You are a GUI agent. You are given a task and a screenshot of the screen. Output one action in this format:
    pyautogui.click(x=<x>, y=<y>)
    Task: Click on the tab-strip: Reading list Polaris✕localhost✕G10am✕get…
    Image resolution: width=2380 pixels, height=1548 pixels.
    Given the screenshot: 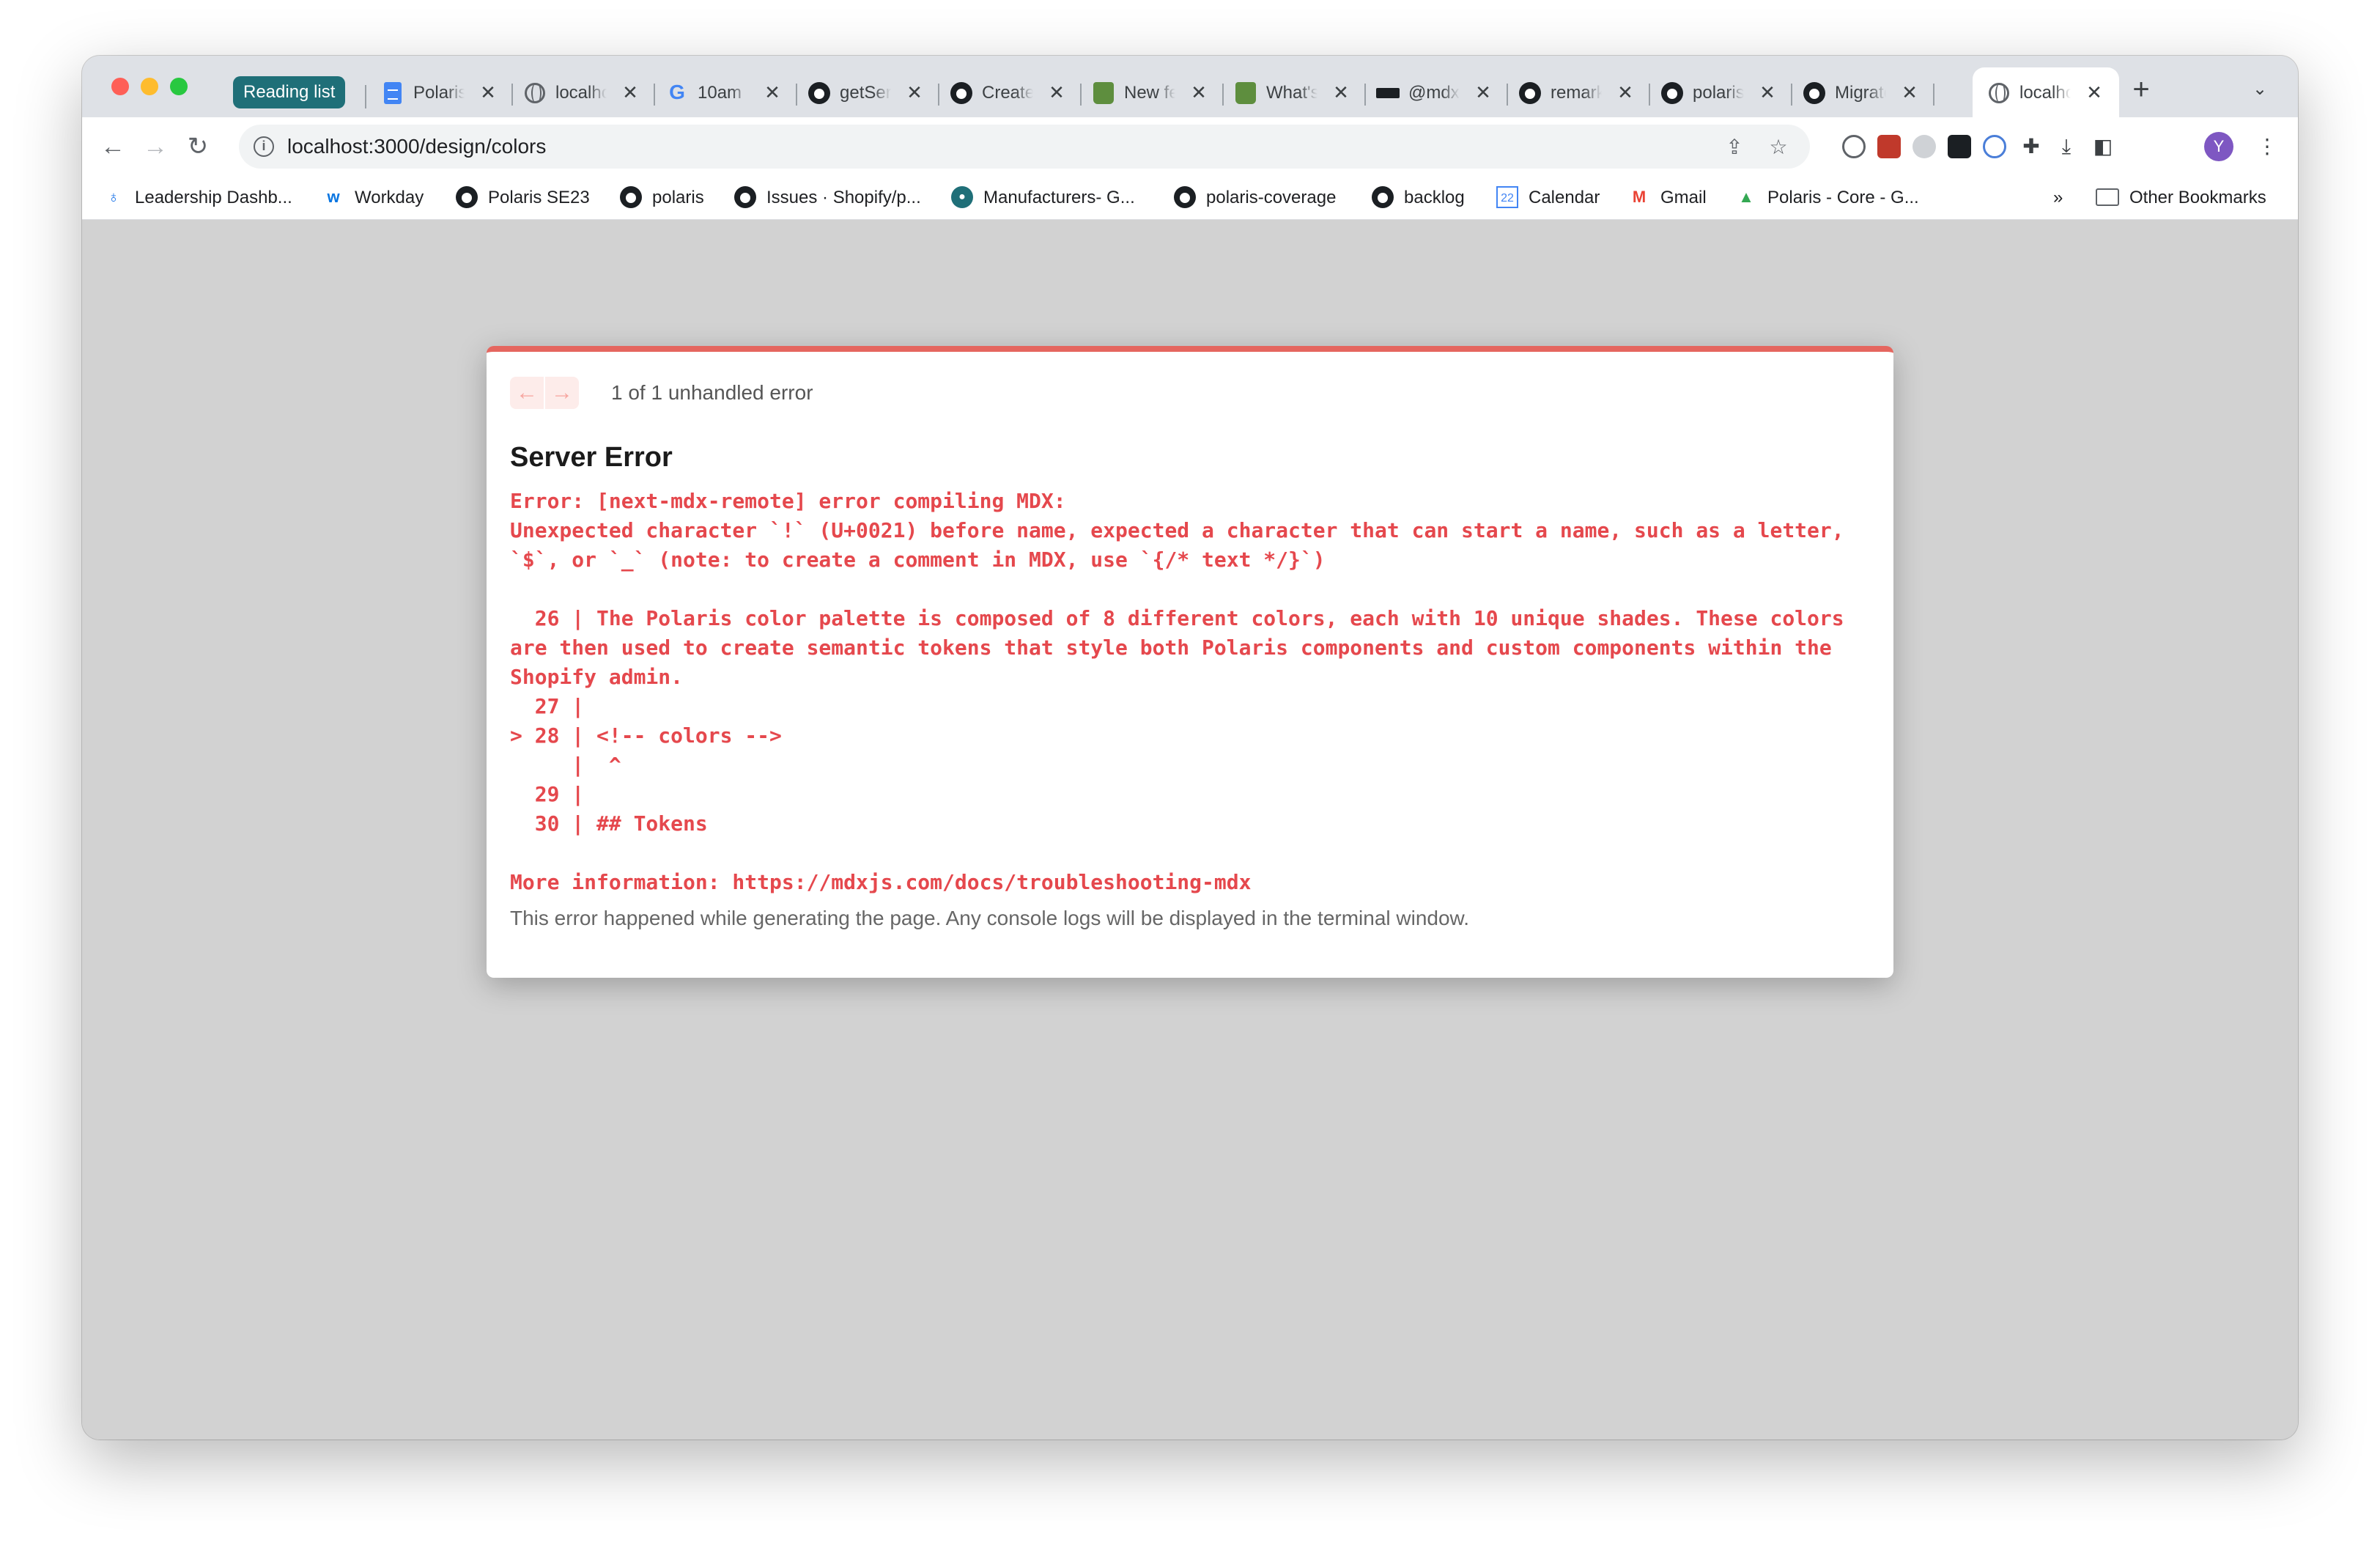 What is the action you would take?
    pyautogui.click(x=1190, y=86)
    